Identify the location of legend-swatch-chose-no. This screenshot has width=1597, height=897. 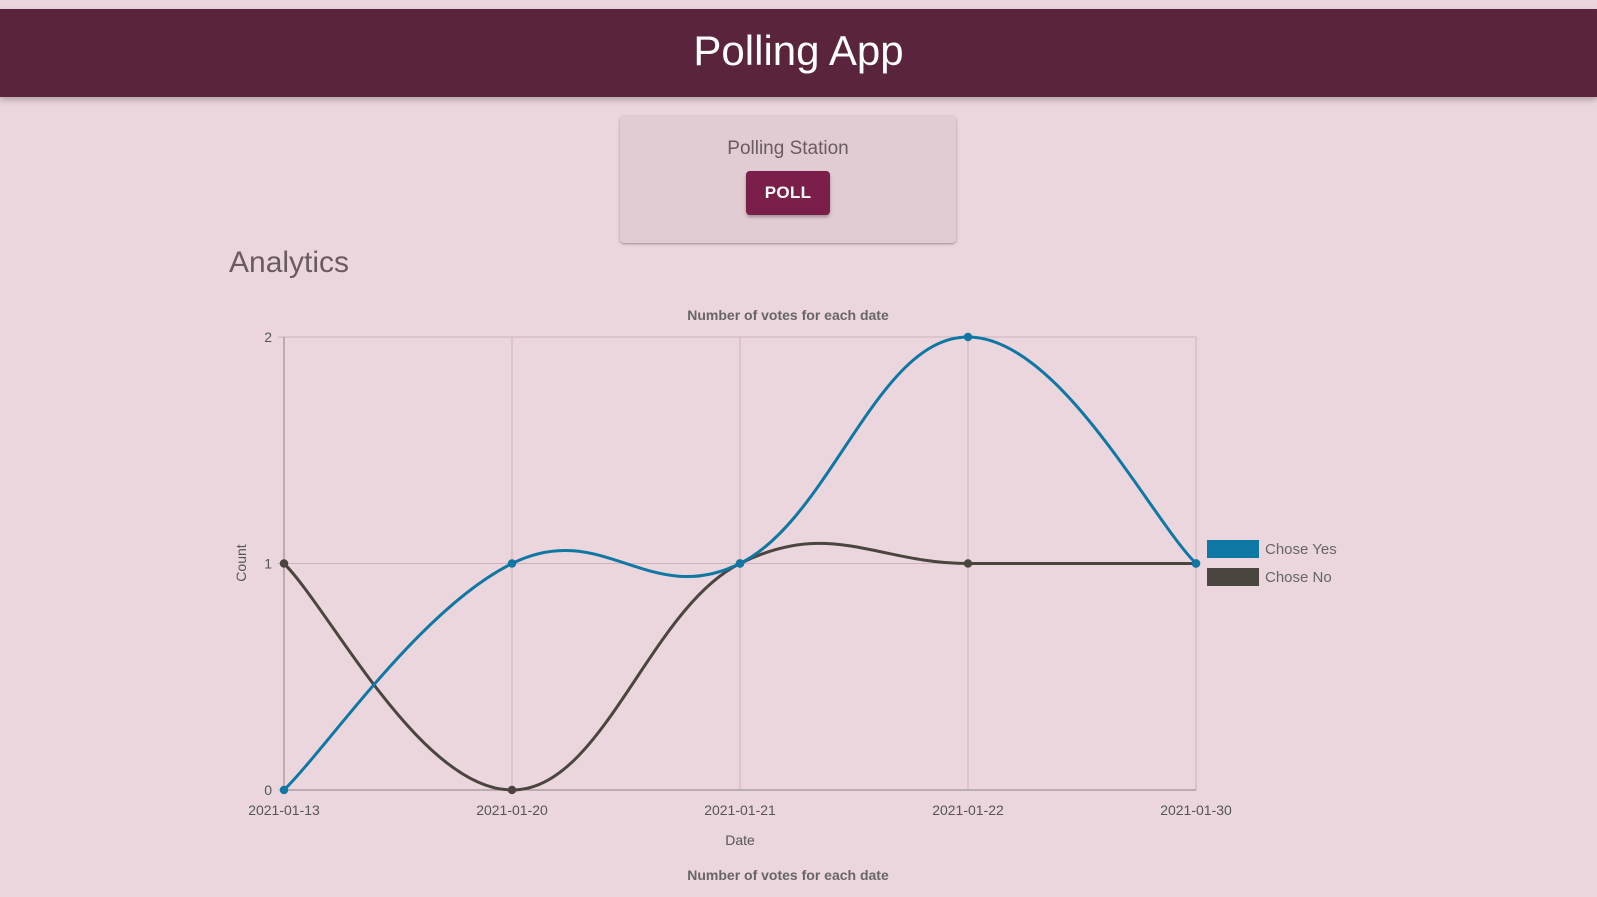
(1233, 577).